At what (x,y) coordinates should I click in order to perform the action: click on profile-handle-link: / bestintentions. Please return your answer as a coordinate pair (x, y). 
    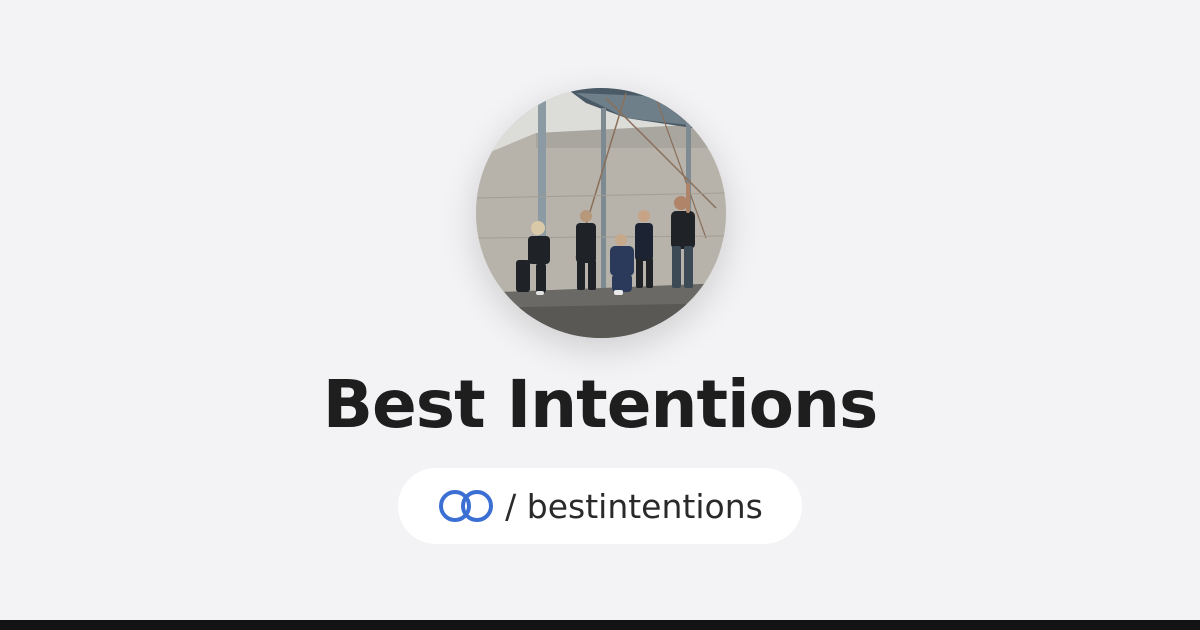
    Looking at the image, I should click on (600, 506).